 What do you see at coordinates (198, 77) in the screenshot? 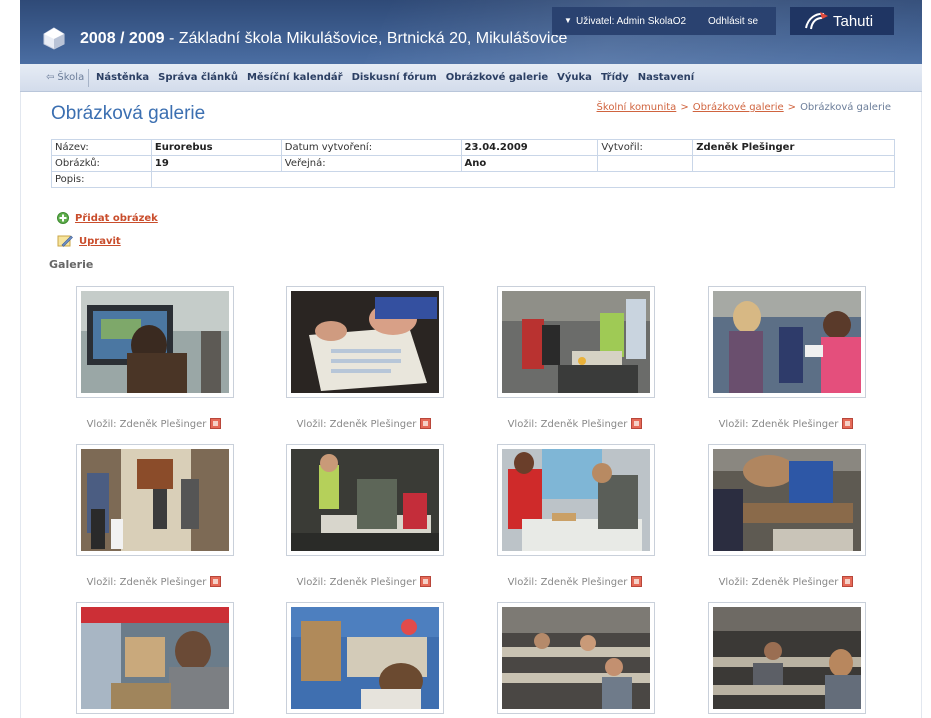
I see `nav-item-sprava-clanku: Správa článků` at bounding box center [198, 77].